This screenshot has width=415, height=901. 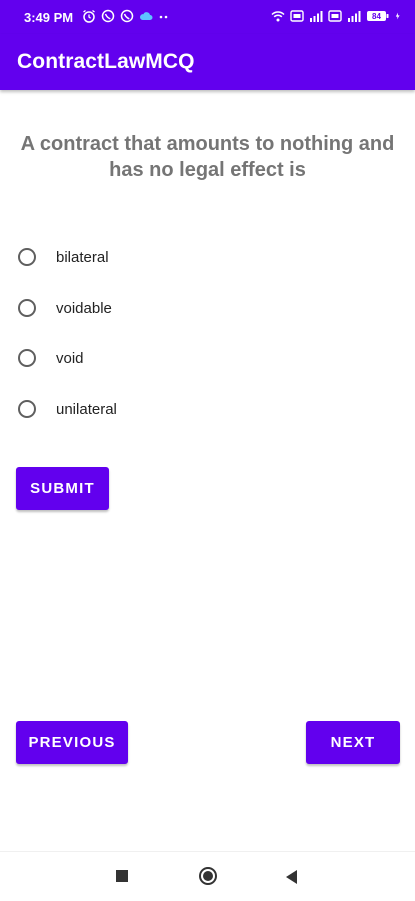 I want to click on status-system-icons: 84, so click(x=337, y=16).